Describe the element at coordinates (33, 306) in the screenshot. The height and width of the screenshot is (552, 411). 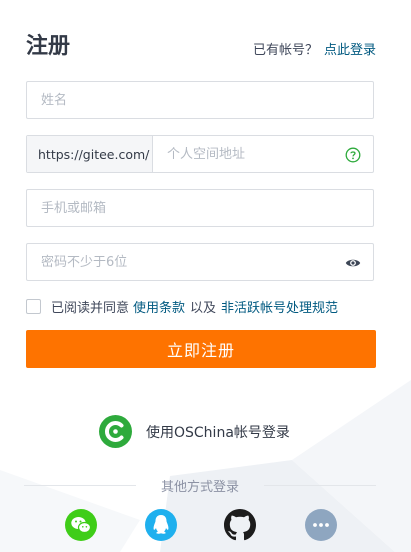
I see `agree-checkbox` at that location.